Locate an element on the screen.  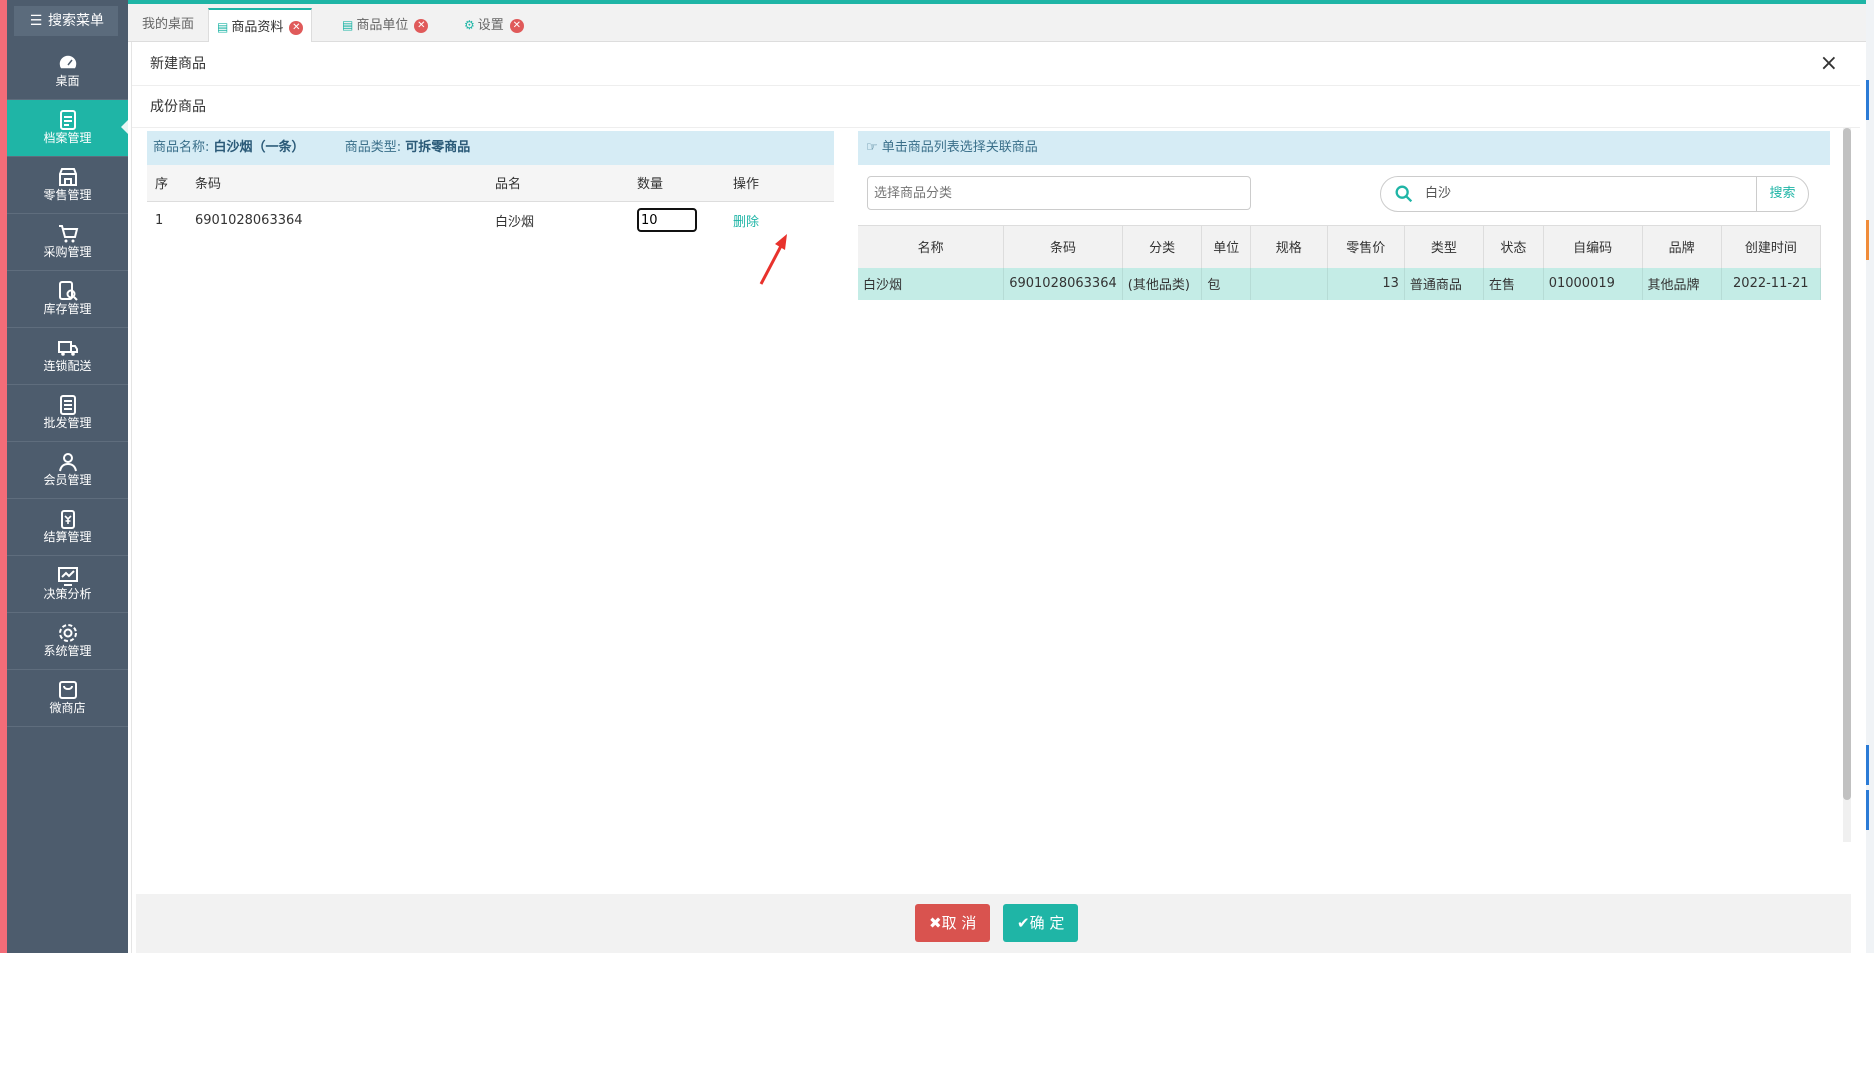
hand-pointer-icon: ☞ is located at coordinates (874, 147).